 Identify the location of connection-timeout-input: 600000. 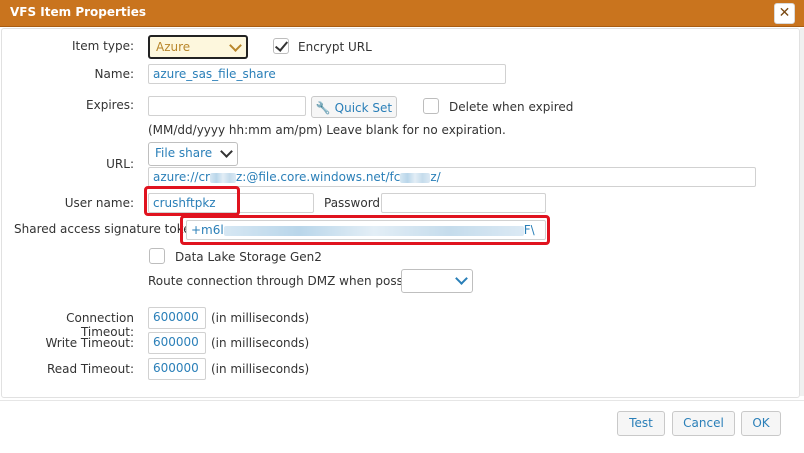
(177, 318).